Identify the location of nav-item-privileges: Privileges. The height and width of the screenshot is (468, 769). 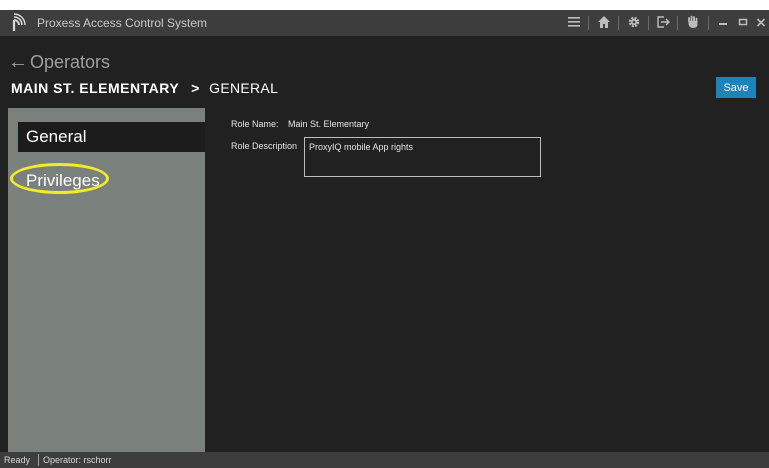
(111, 181).